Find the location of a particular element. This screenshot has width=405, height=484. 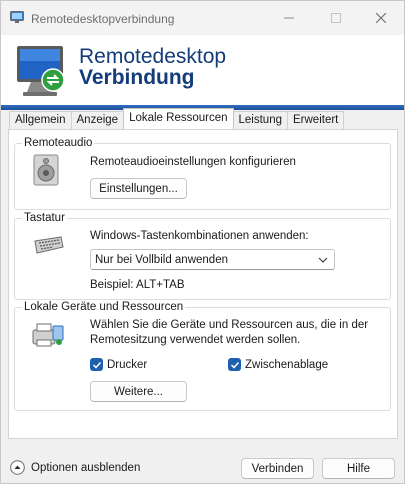

window-title: Remotedesktopverbindung is located at coordinates (103, 19).